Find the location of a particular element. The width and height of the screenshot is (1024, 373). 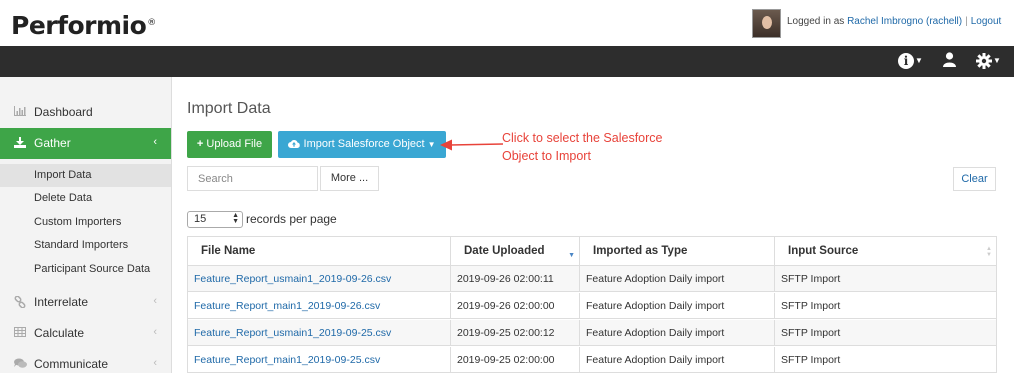

file-name-cell: Feature_Report_usmain1_2019-09-25.csv is located at coordinates (319, 333).